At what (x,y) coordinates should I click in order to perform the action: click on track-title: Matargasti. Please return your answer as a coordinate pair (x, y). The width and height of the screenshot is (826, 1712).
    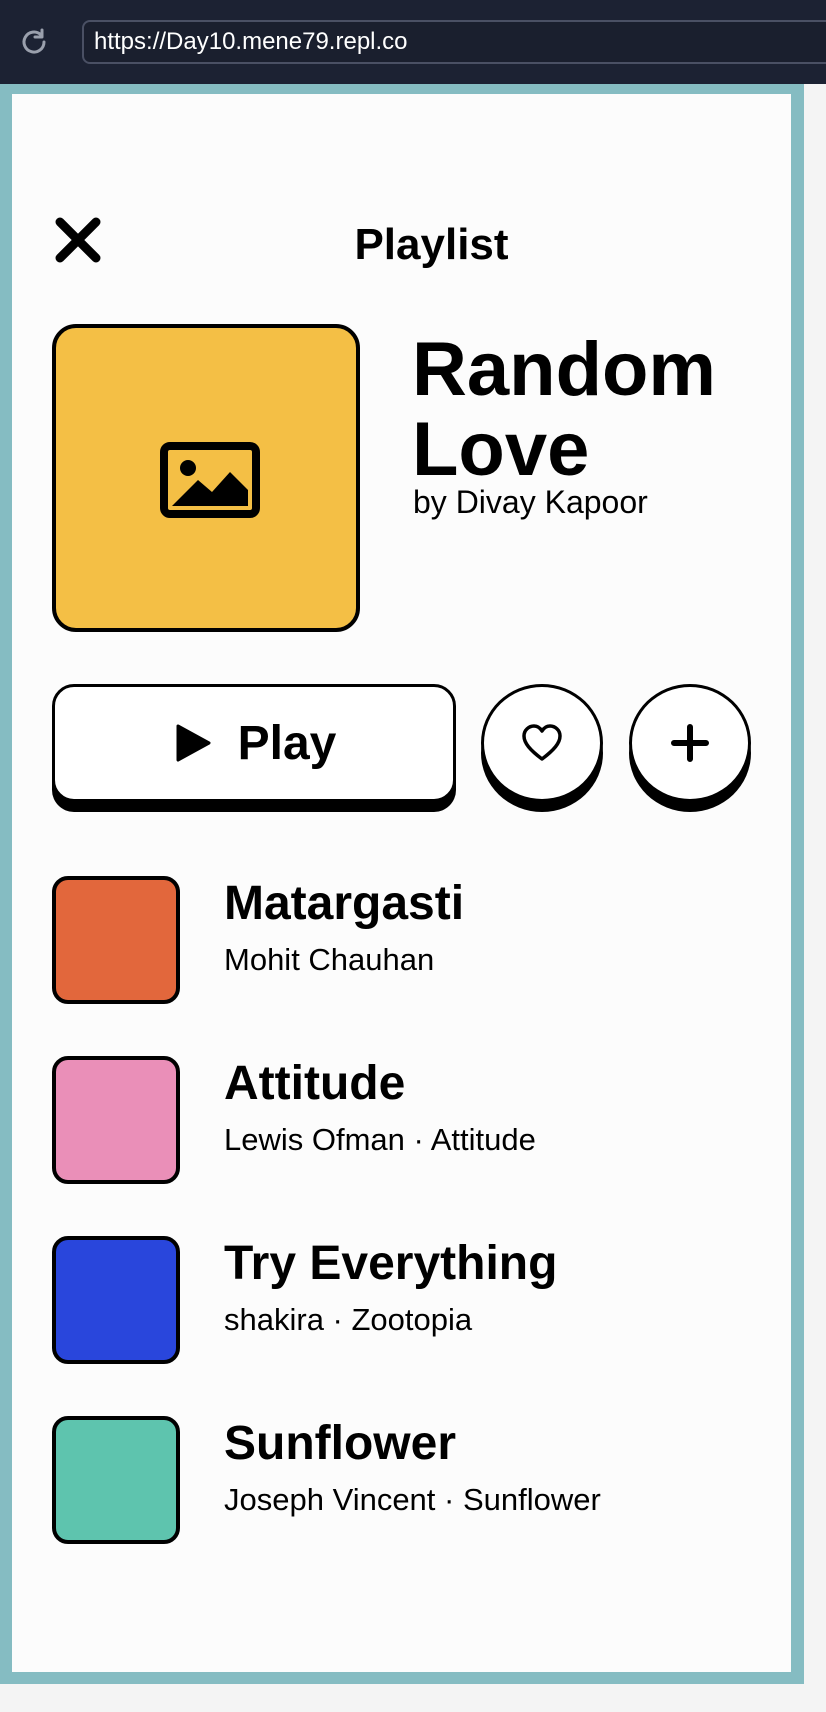
    Looking at the image, I should click on (344, 903).